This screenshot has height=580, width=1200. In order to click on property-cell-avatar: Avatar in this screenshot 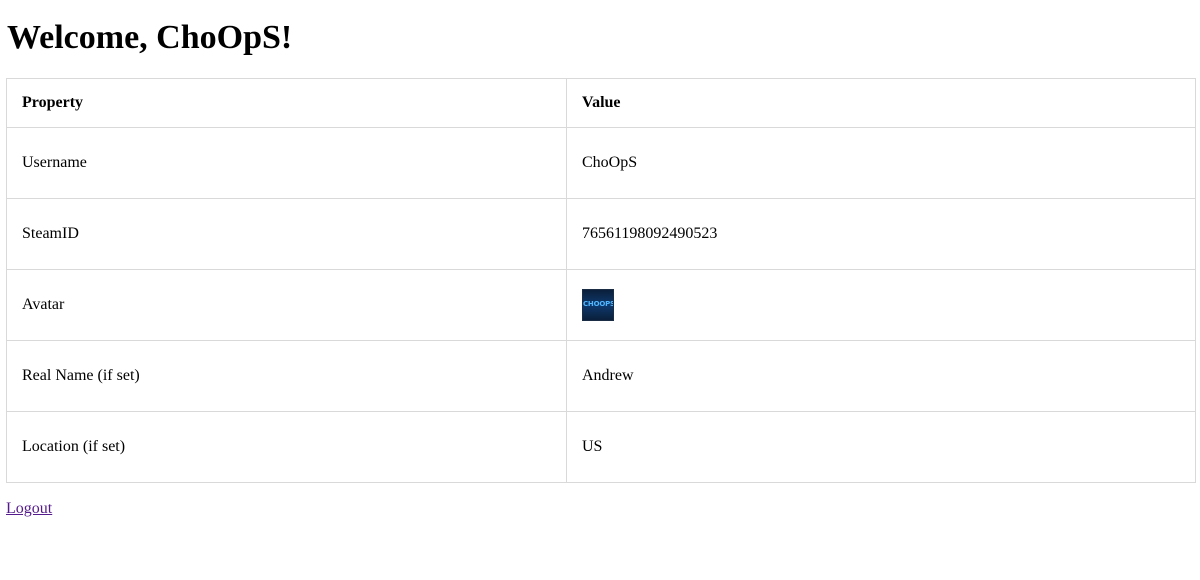, I will do `click(286, 305)`.